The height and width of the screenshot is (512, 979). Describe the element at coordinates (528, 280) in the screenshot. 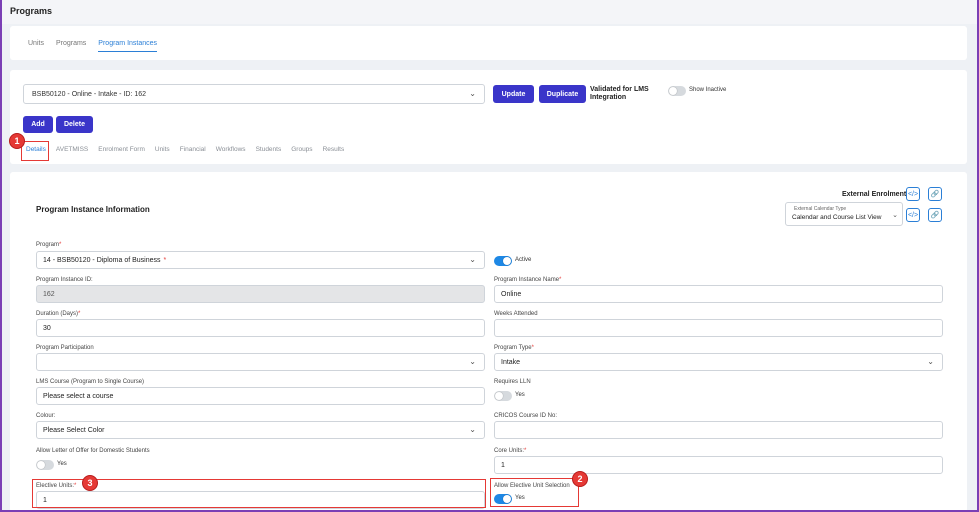

I see `instance-name-label: Program Instance Name*` at that location.